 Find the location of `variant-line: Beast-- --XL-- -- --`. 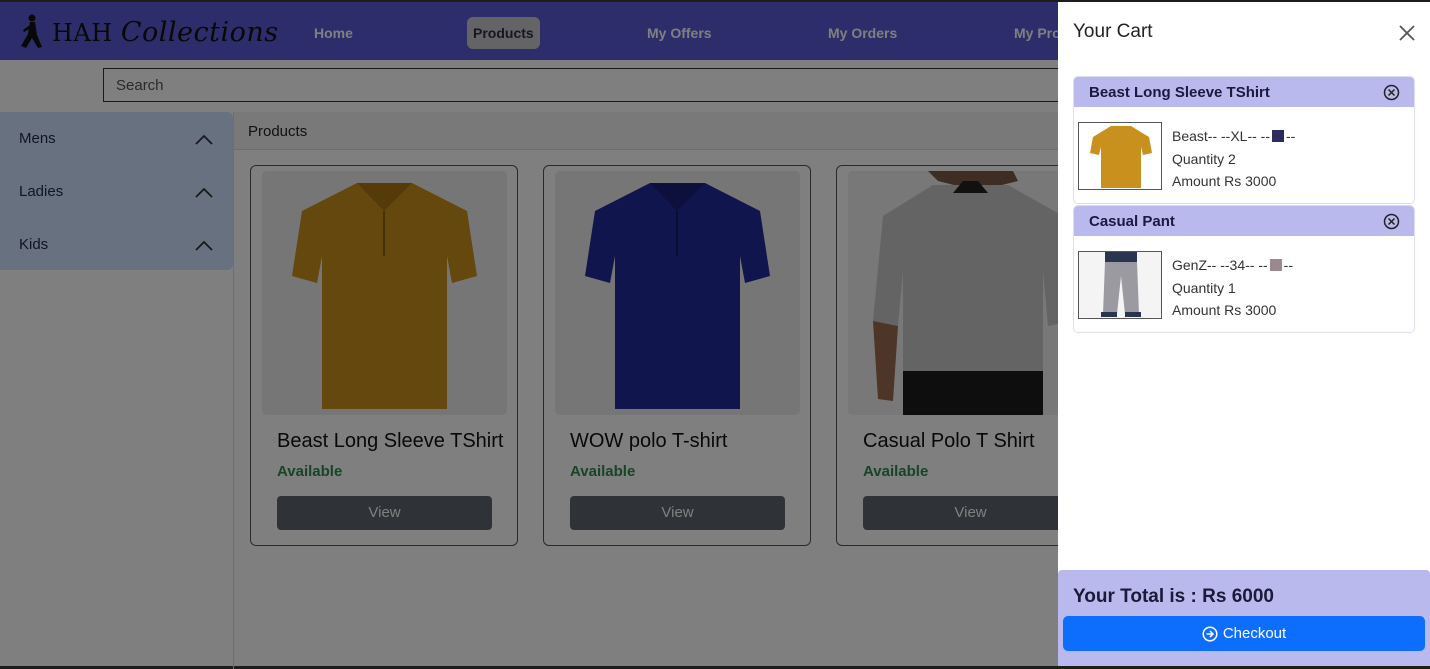

variant-line: Beast-- --XL-- -- -- is located at coordinates (1234, 136).